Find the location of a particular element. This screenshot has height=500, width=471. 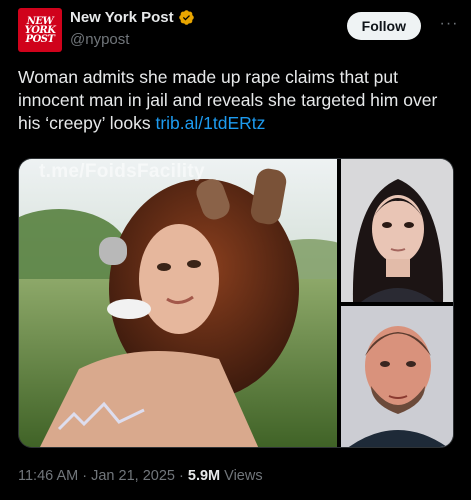

watermark-text: t.me/FoidsFacility is located at coordinates (122, 171).